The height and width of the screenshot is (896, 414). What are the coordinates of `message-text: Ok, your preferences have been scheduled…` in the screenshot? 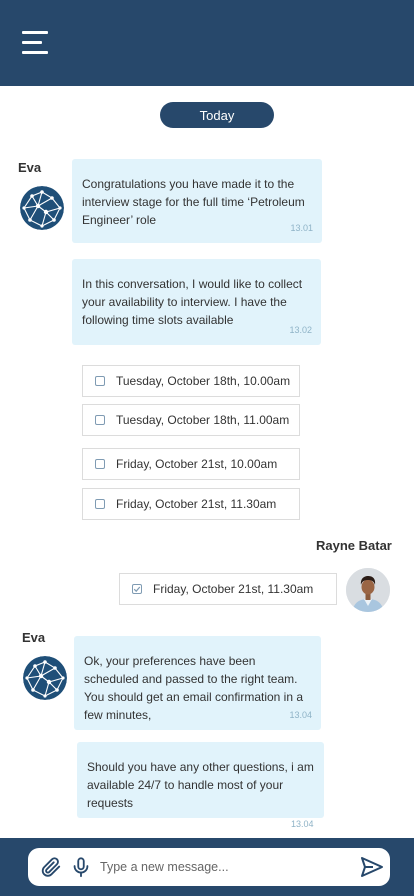 It's located at (194, 688).